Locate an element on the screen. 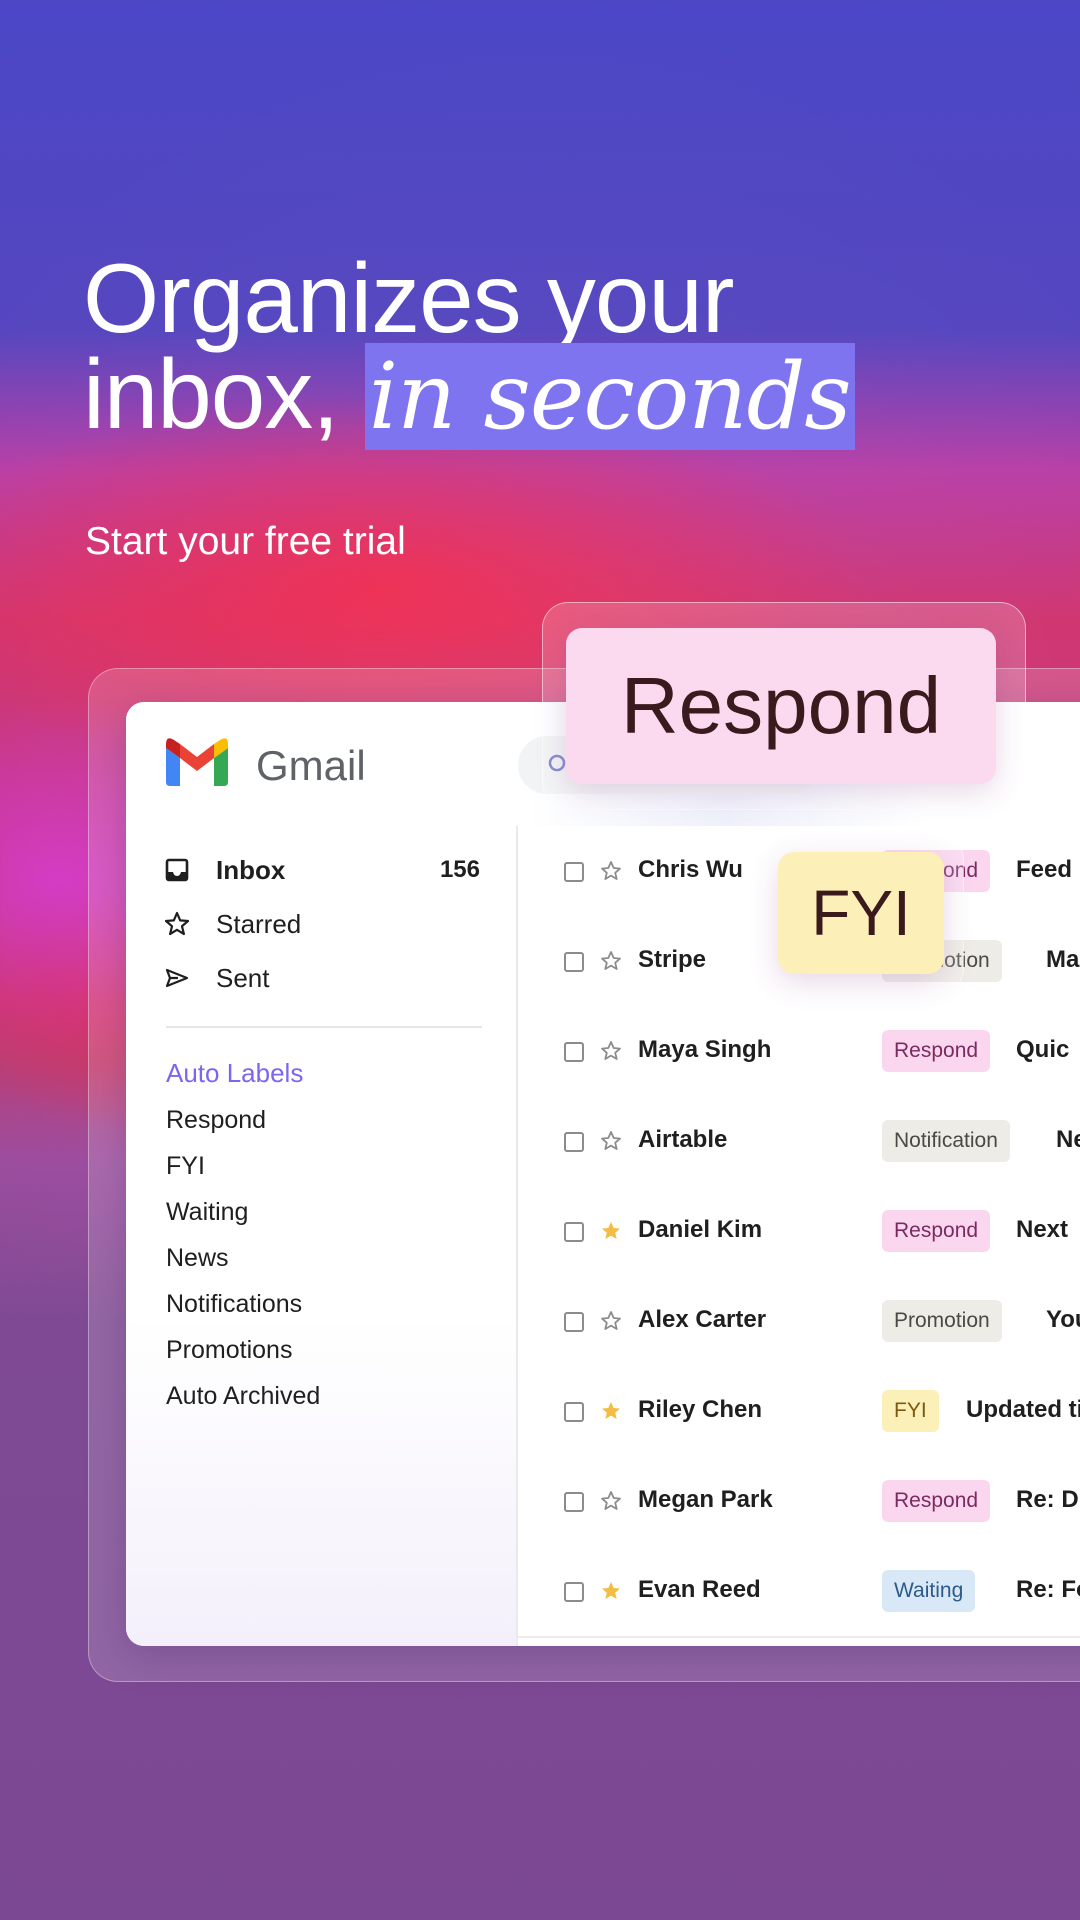 This screenshot has width=1080, height=1920. inbox-count: 156 is located at coordinates (459, 869).